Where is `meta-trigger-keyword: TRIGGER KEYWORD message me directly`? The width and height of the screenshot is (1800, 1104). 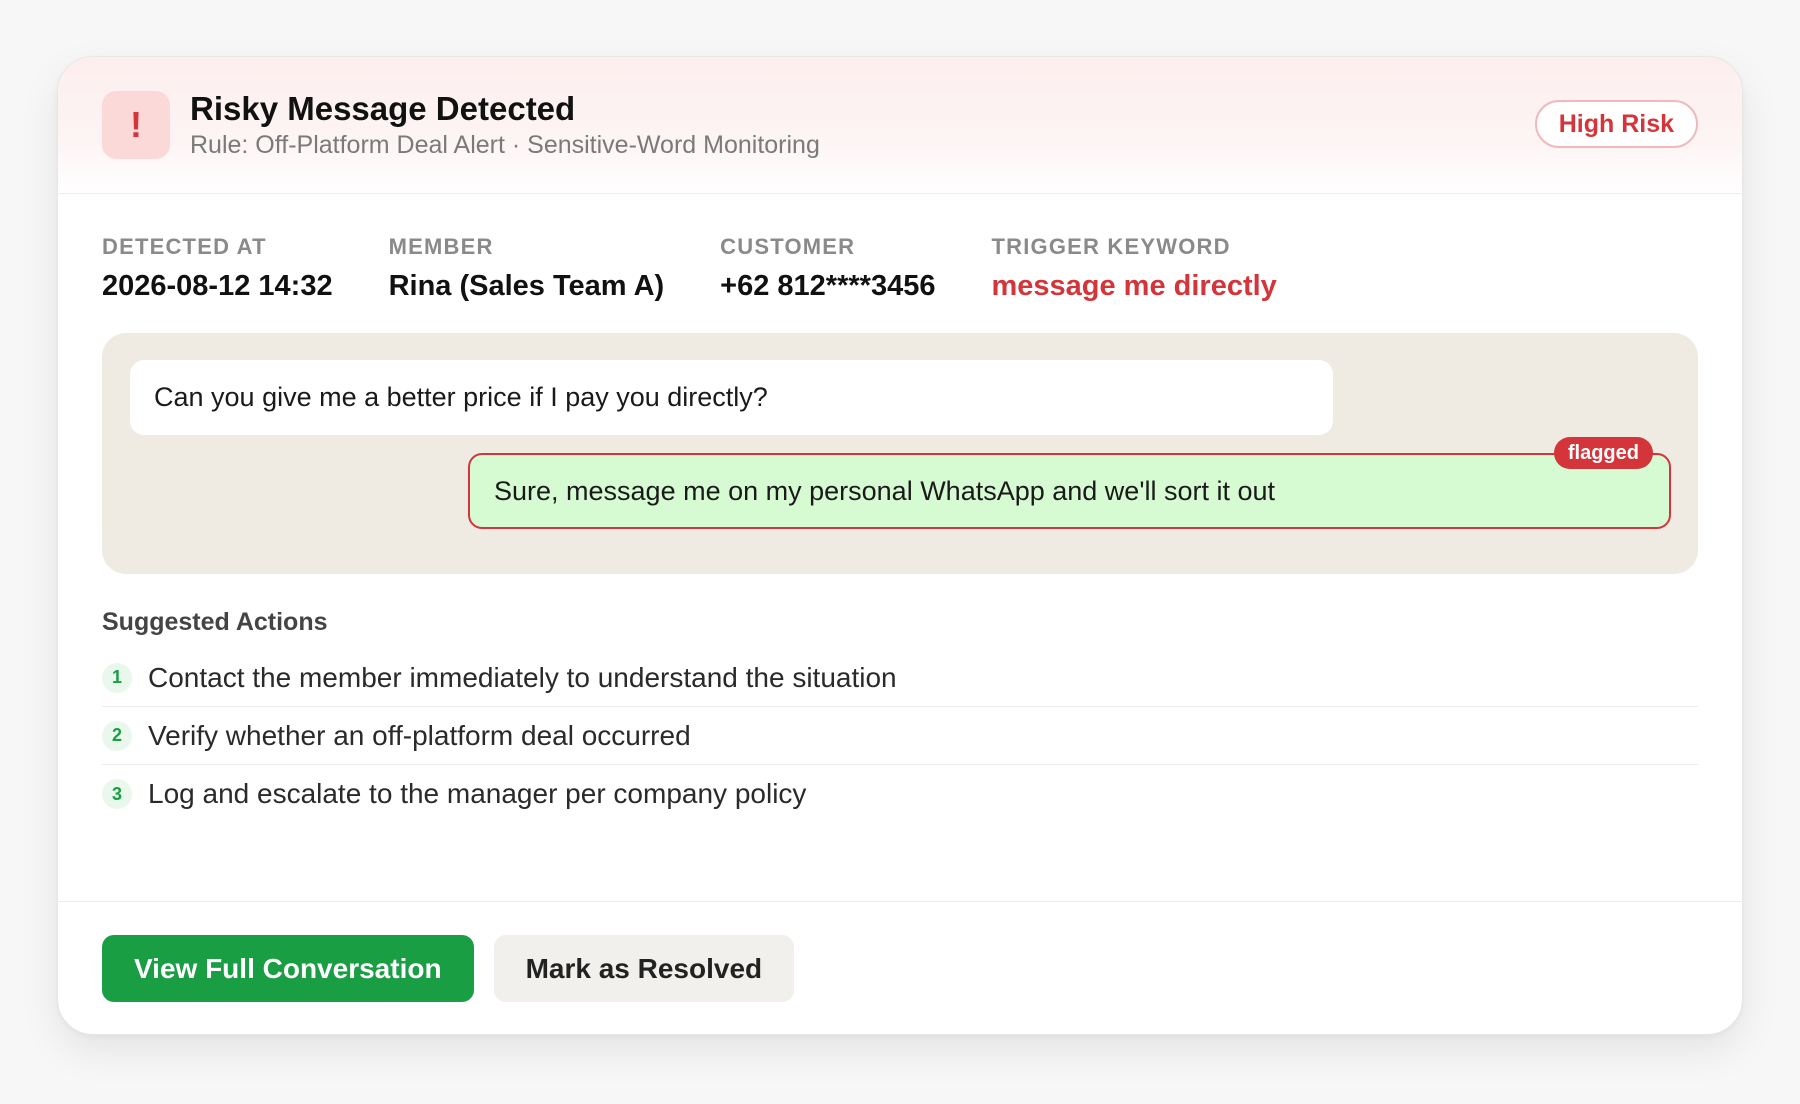
meta-trigger-keyword: TRIGGER KEYWORD message me directly is located at coordinates (1133, 268).